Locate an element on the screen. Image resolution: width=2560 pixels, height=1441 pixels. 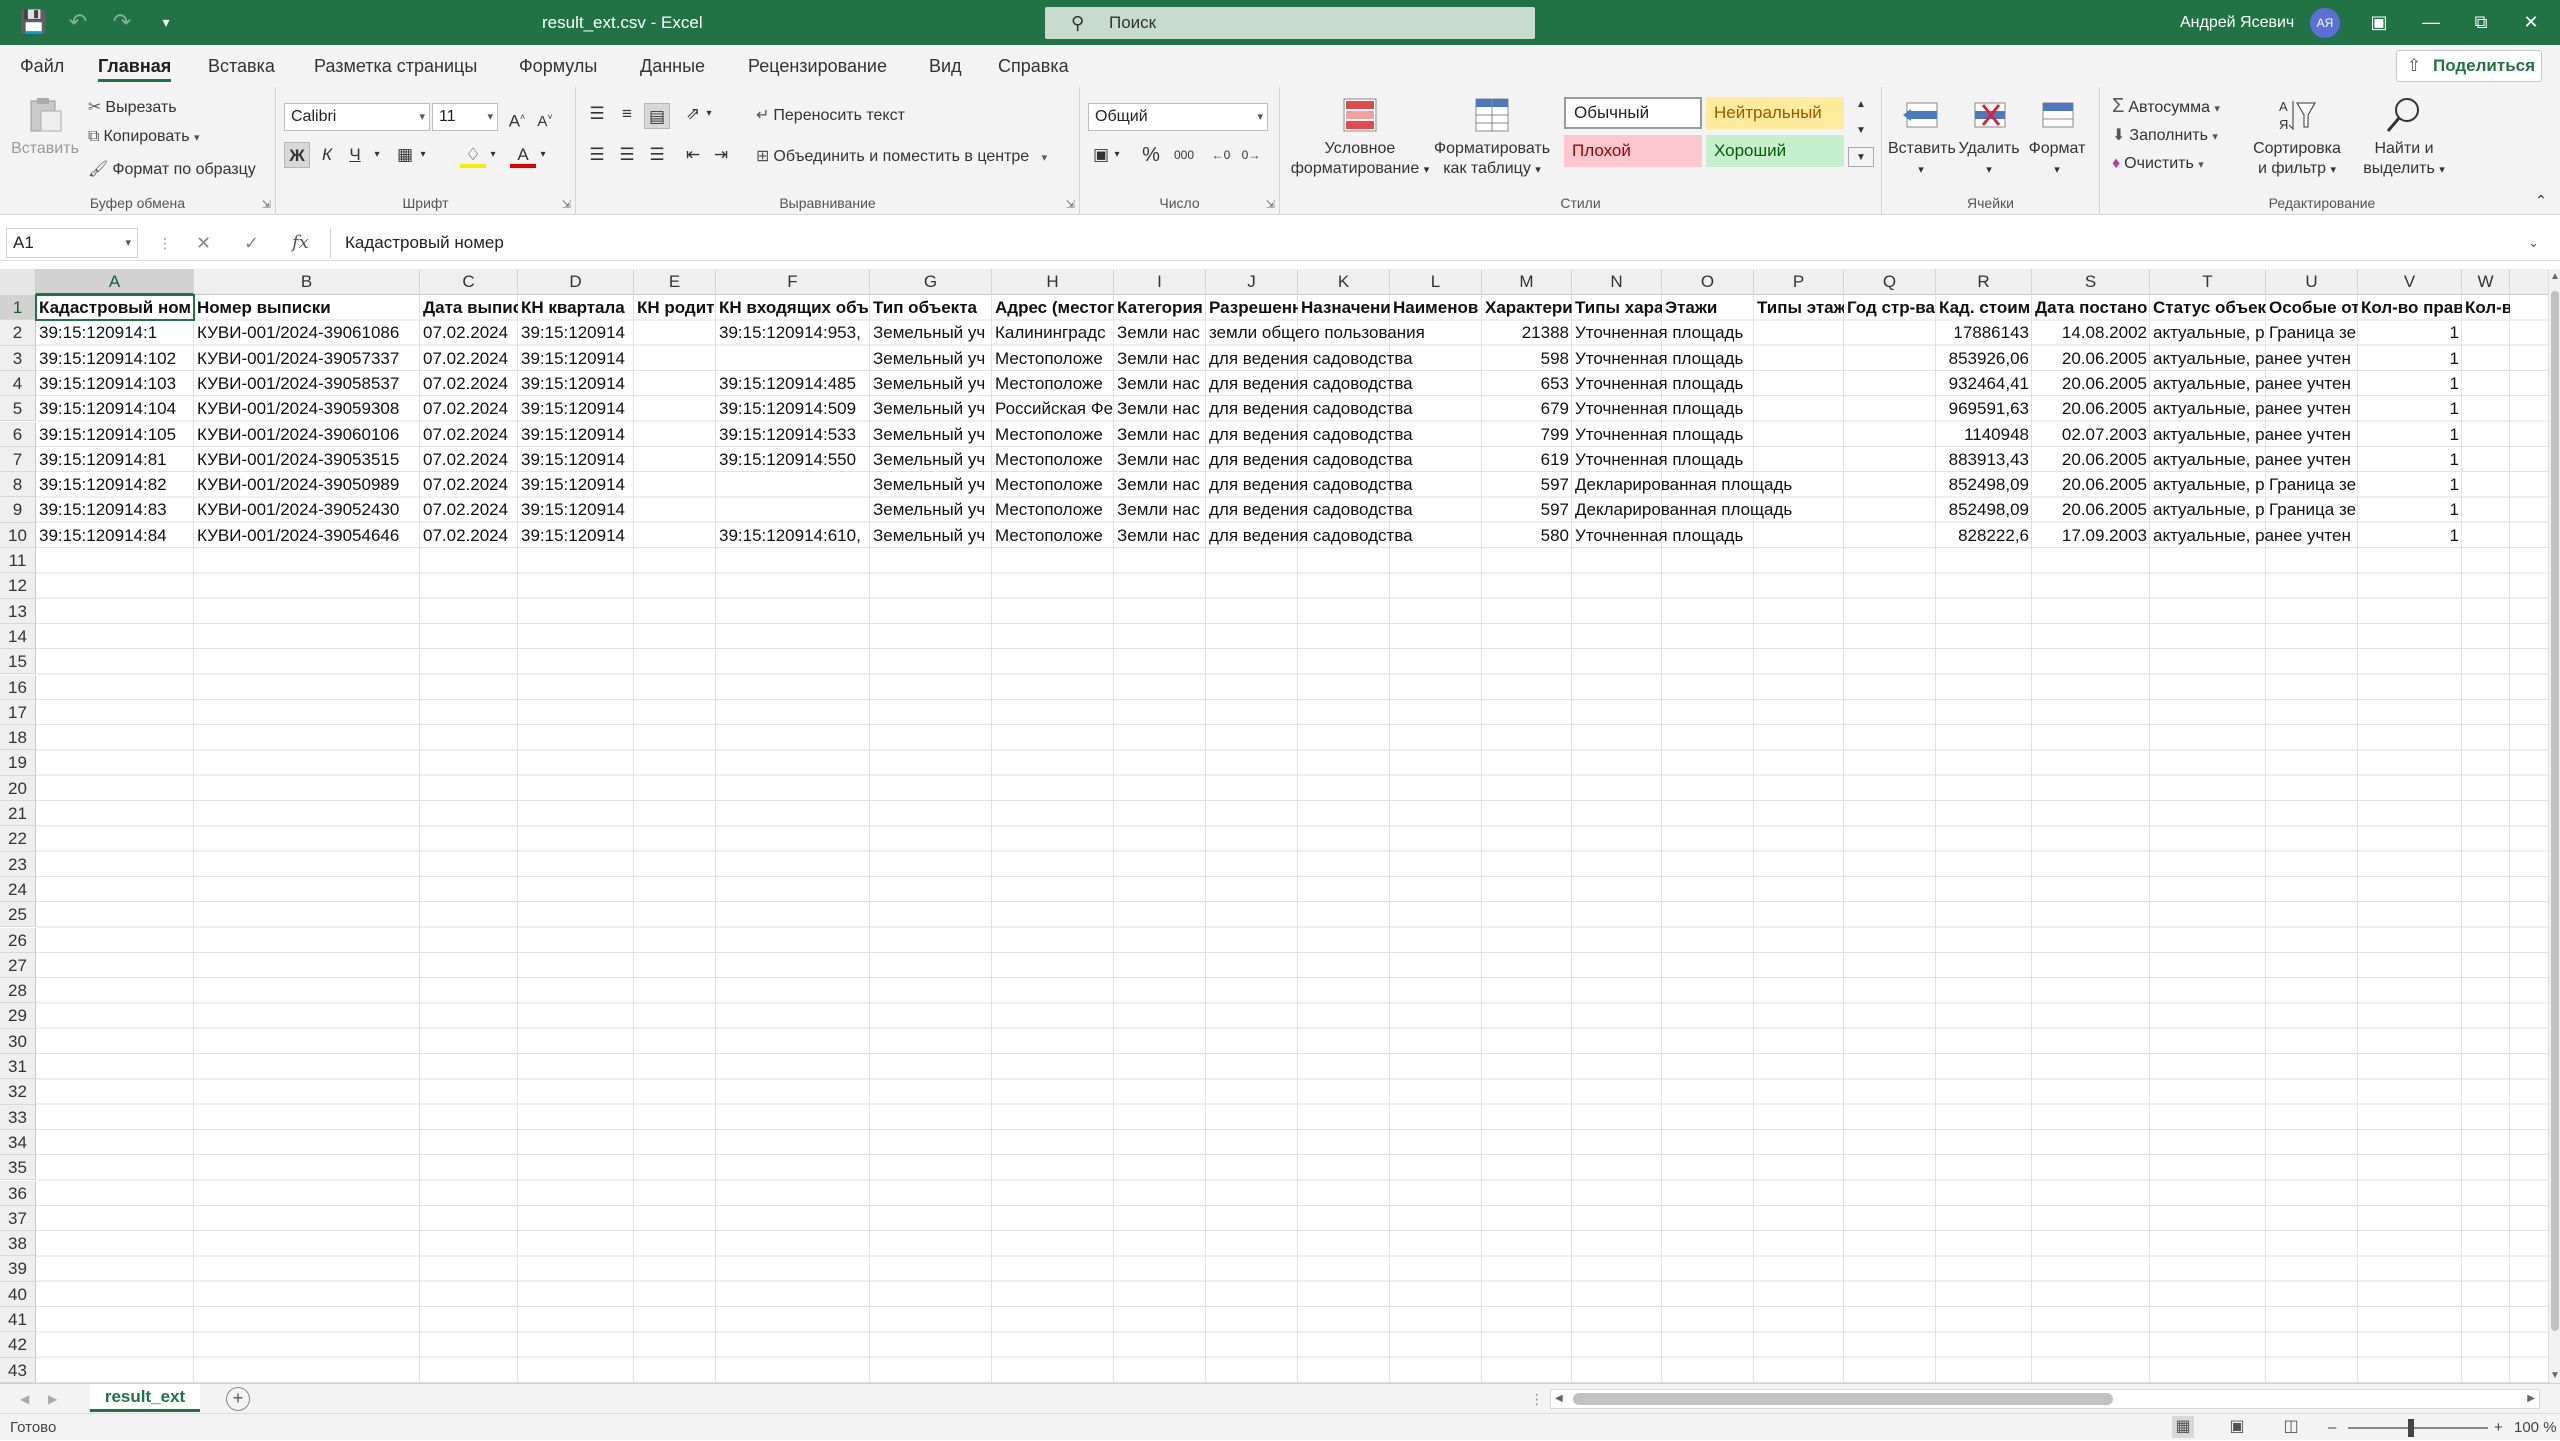
font-name-select: Calibri ▾ is located at coordinates (357, 117).